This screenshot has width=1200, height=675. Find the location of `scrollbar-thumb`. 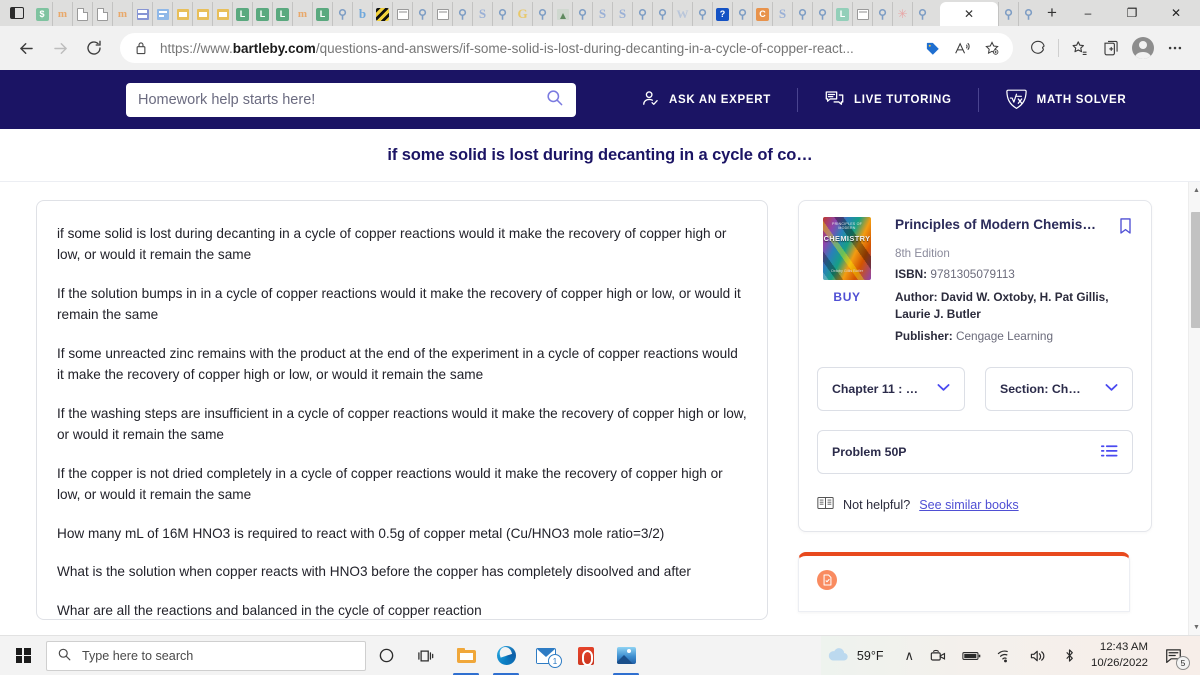

scrollbar-thumb is located at coordinates (1195, 270).